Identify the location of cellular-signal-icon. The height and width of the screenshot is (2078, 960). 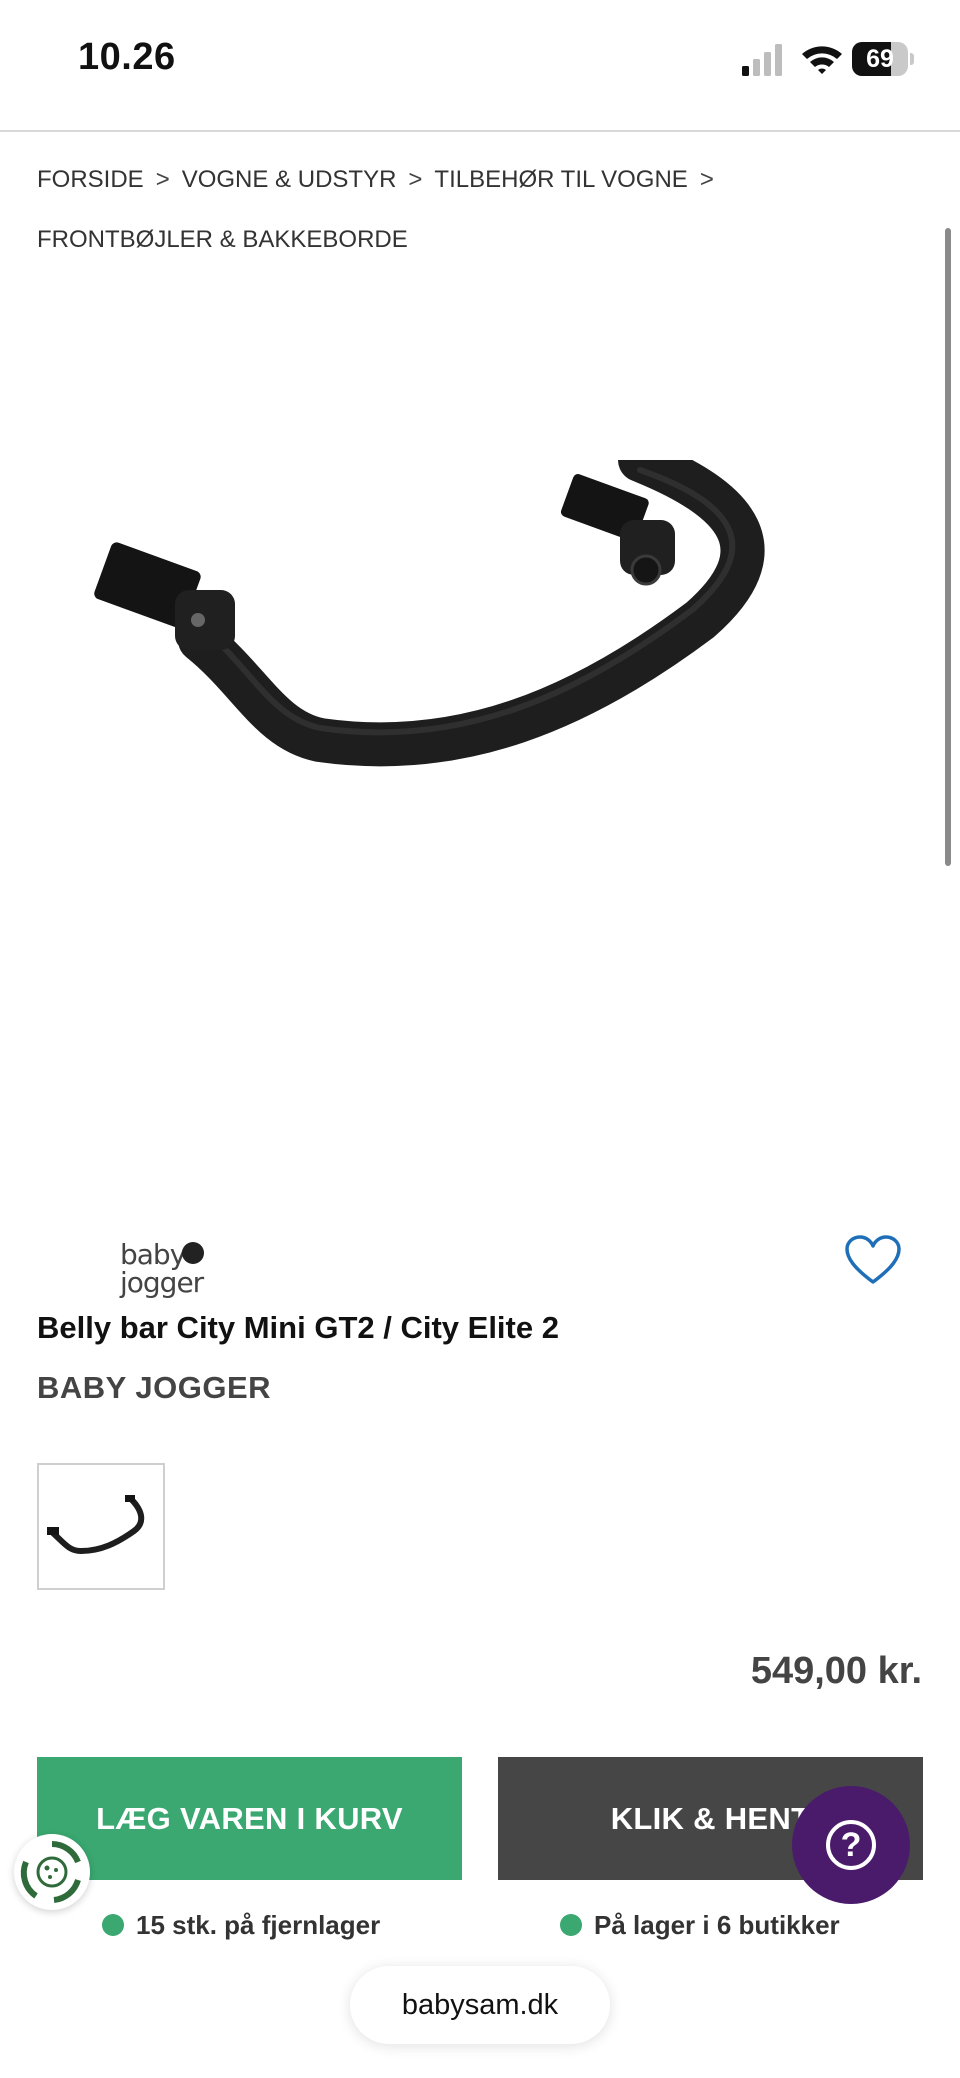
(762, 60).